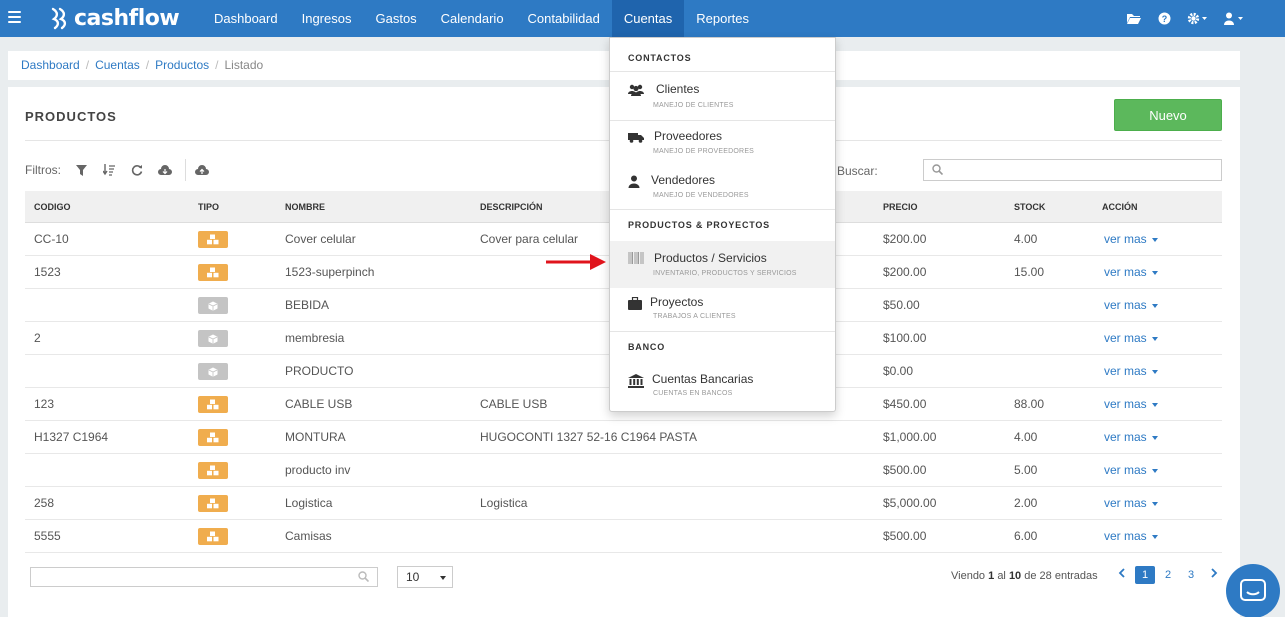 The image size is (1285, 617). What do you see at coordinates (1214, 575) in the screenshot?
I see `next-page-icon` at bounding box center [1214, 575].